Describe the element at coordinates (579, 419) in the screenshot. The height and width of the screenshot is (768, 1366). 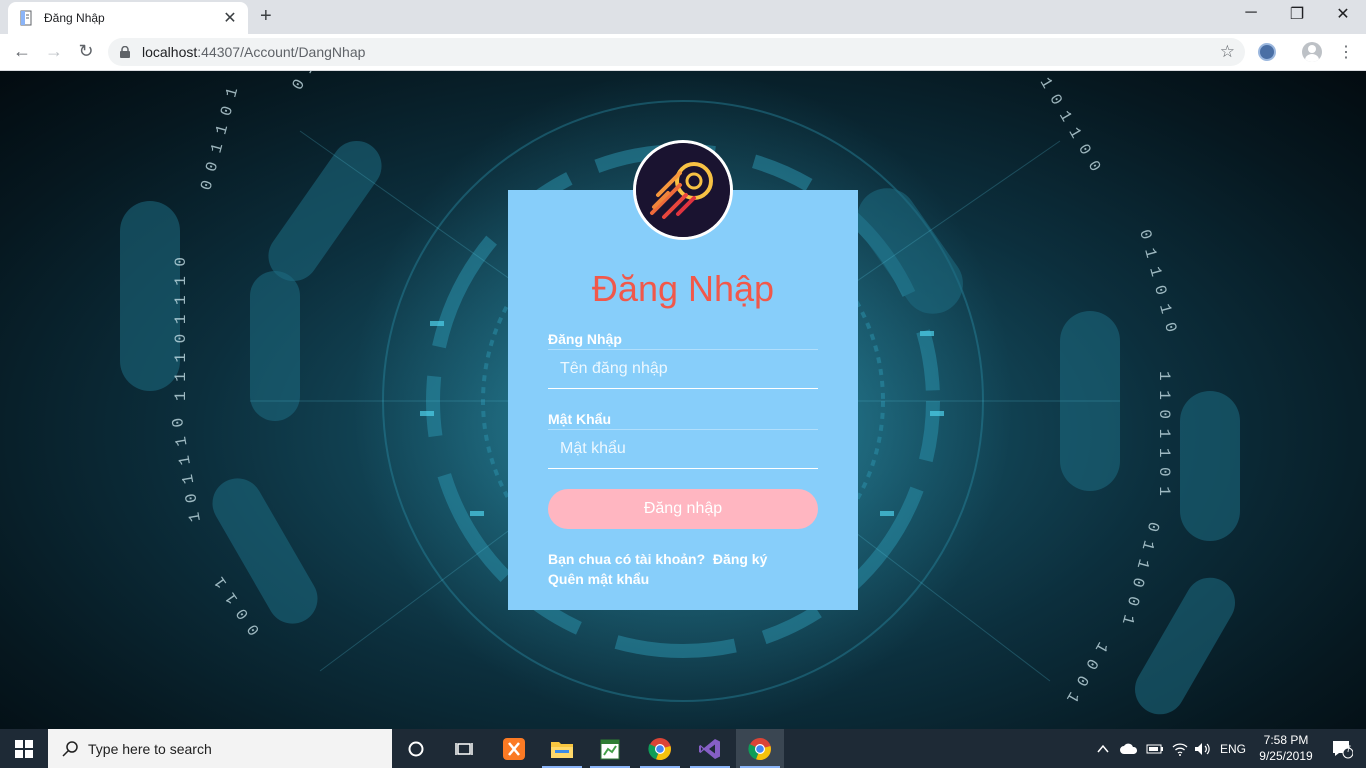
I see `password-label: Mật Khẩu` at that location.